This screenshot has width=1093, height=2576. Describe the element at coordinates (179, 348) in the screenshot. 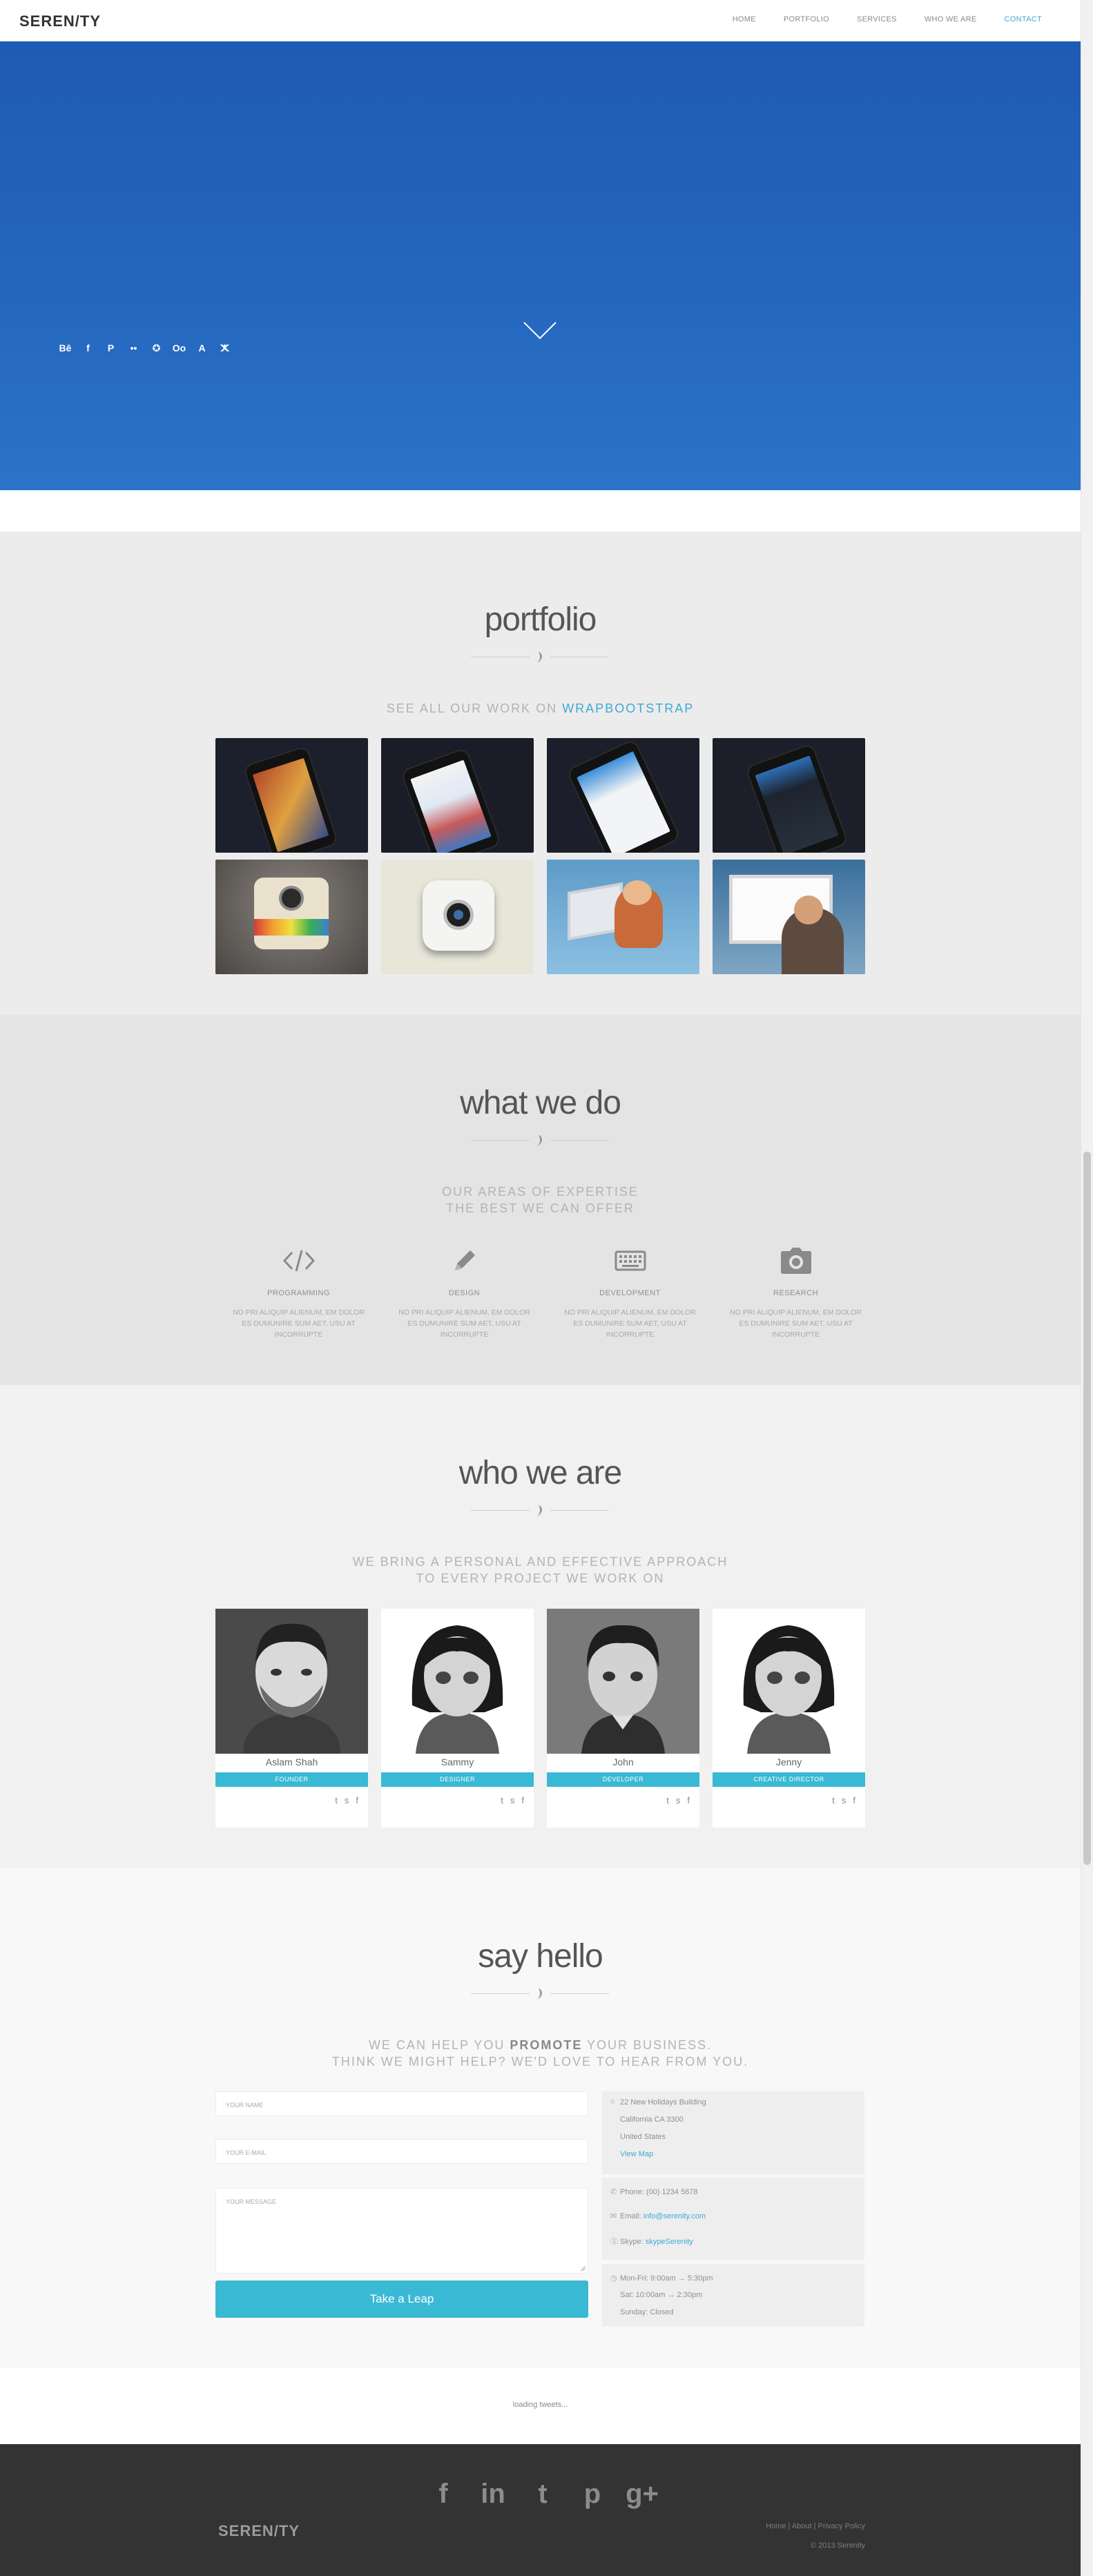

I see `lastfm-icon: Oo` at that location.